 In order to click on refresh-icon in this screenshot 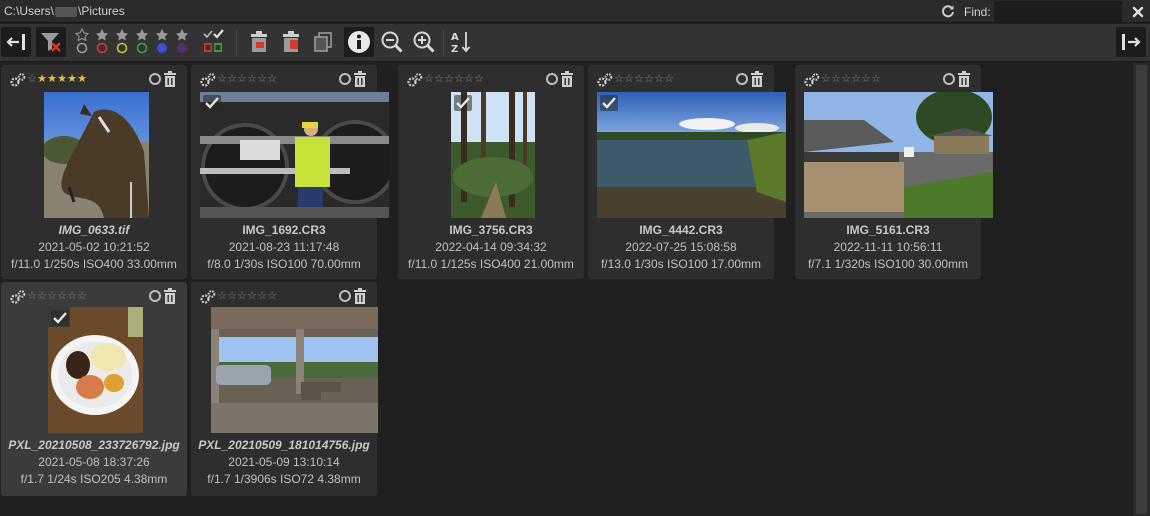, I will do `click(948, 11)`.